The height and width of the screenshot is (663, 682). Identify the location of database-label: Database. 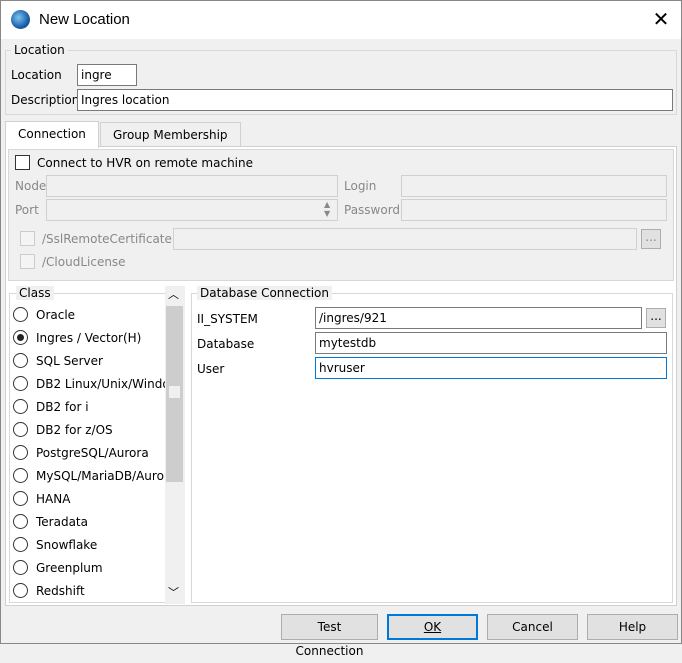
(226, 344).